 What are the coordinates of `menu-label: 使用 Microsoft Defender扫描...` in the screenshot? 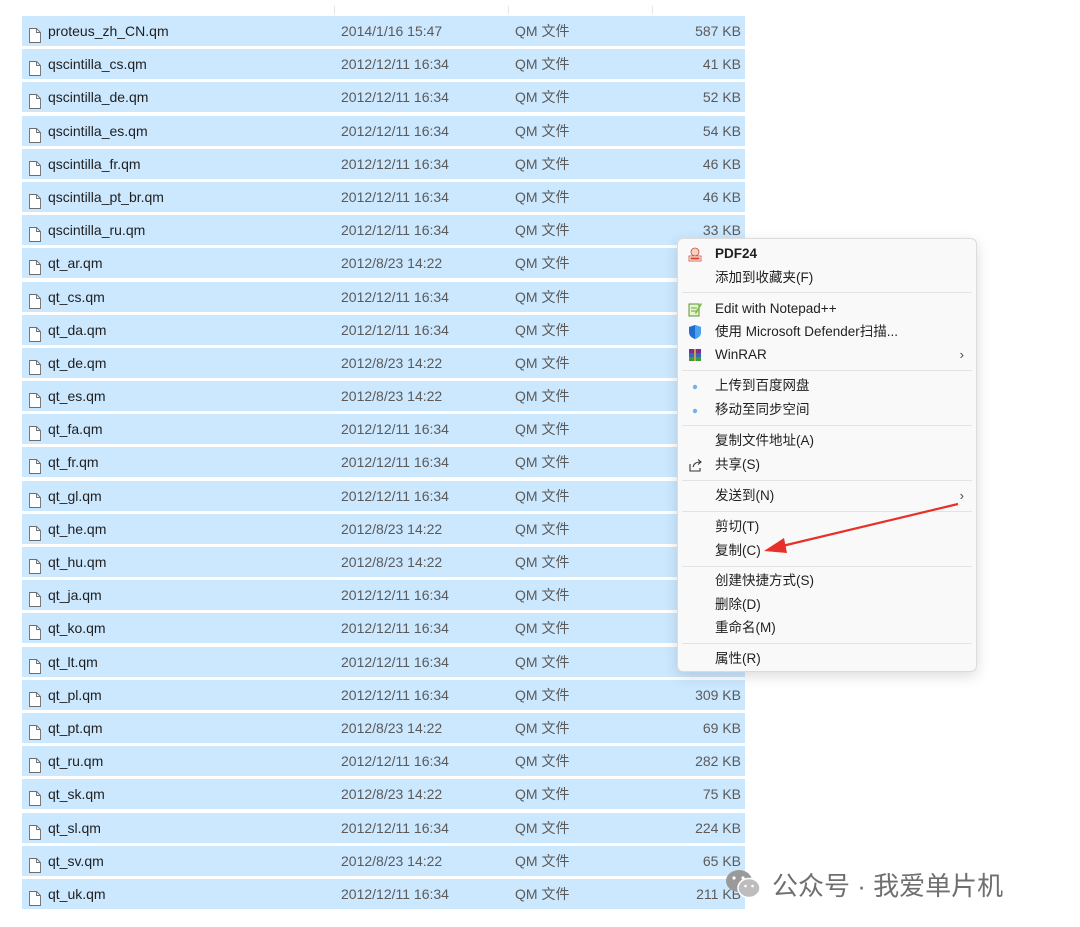 It's located at (807, 331).